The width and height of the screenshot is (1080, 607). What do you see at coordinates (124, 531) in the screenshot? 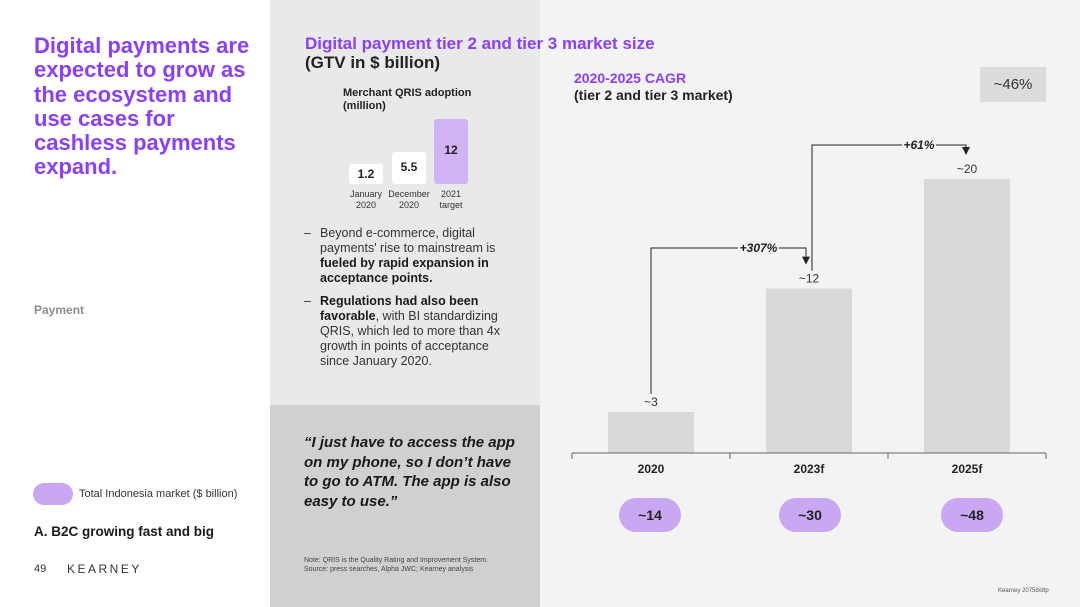
I see `b2c-label: A. B2C growing fast and big` at bounding box center [124, 531].